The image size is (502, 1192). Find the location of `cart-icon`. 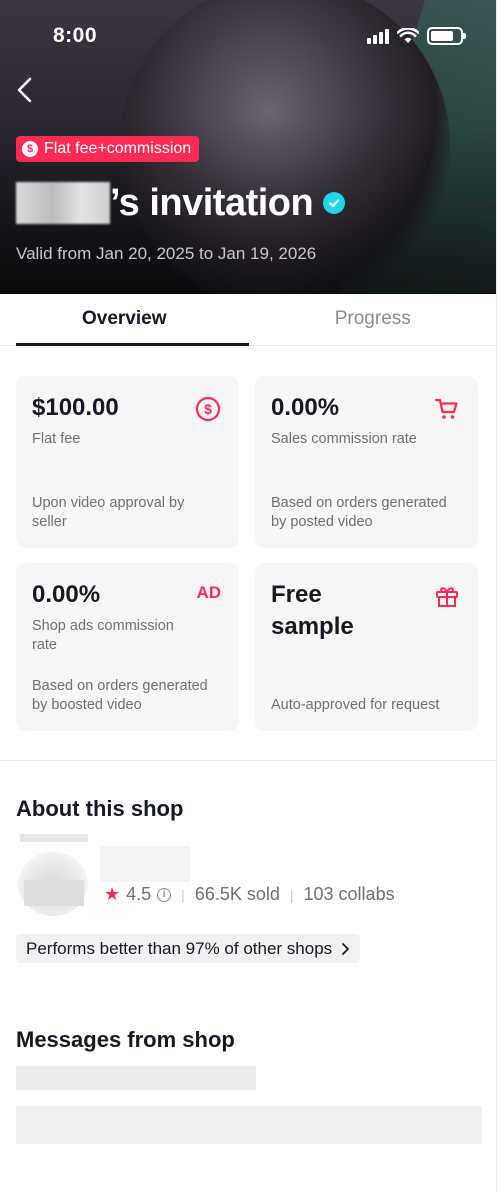

cart-icon is located at coordinates (447, 411).